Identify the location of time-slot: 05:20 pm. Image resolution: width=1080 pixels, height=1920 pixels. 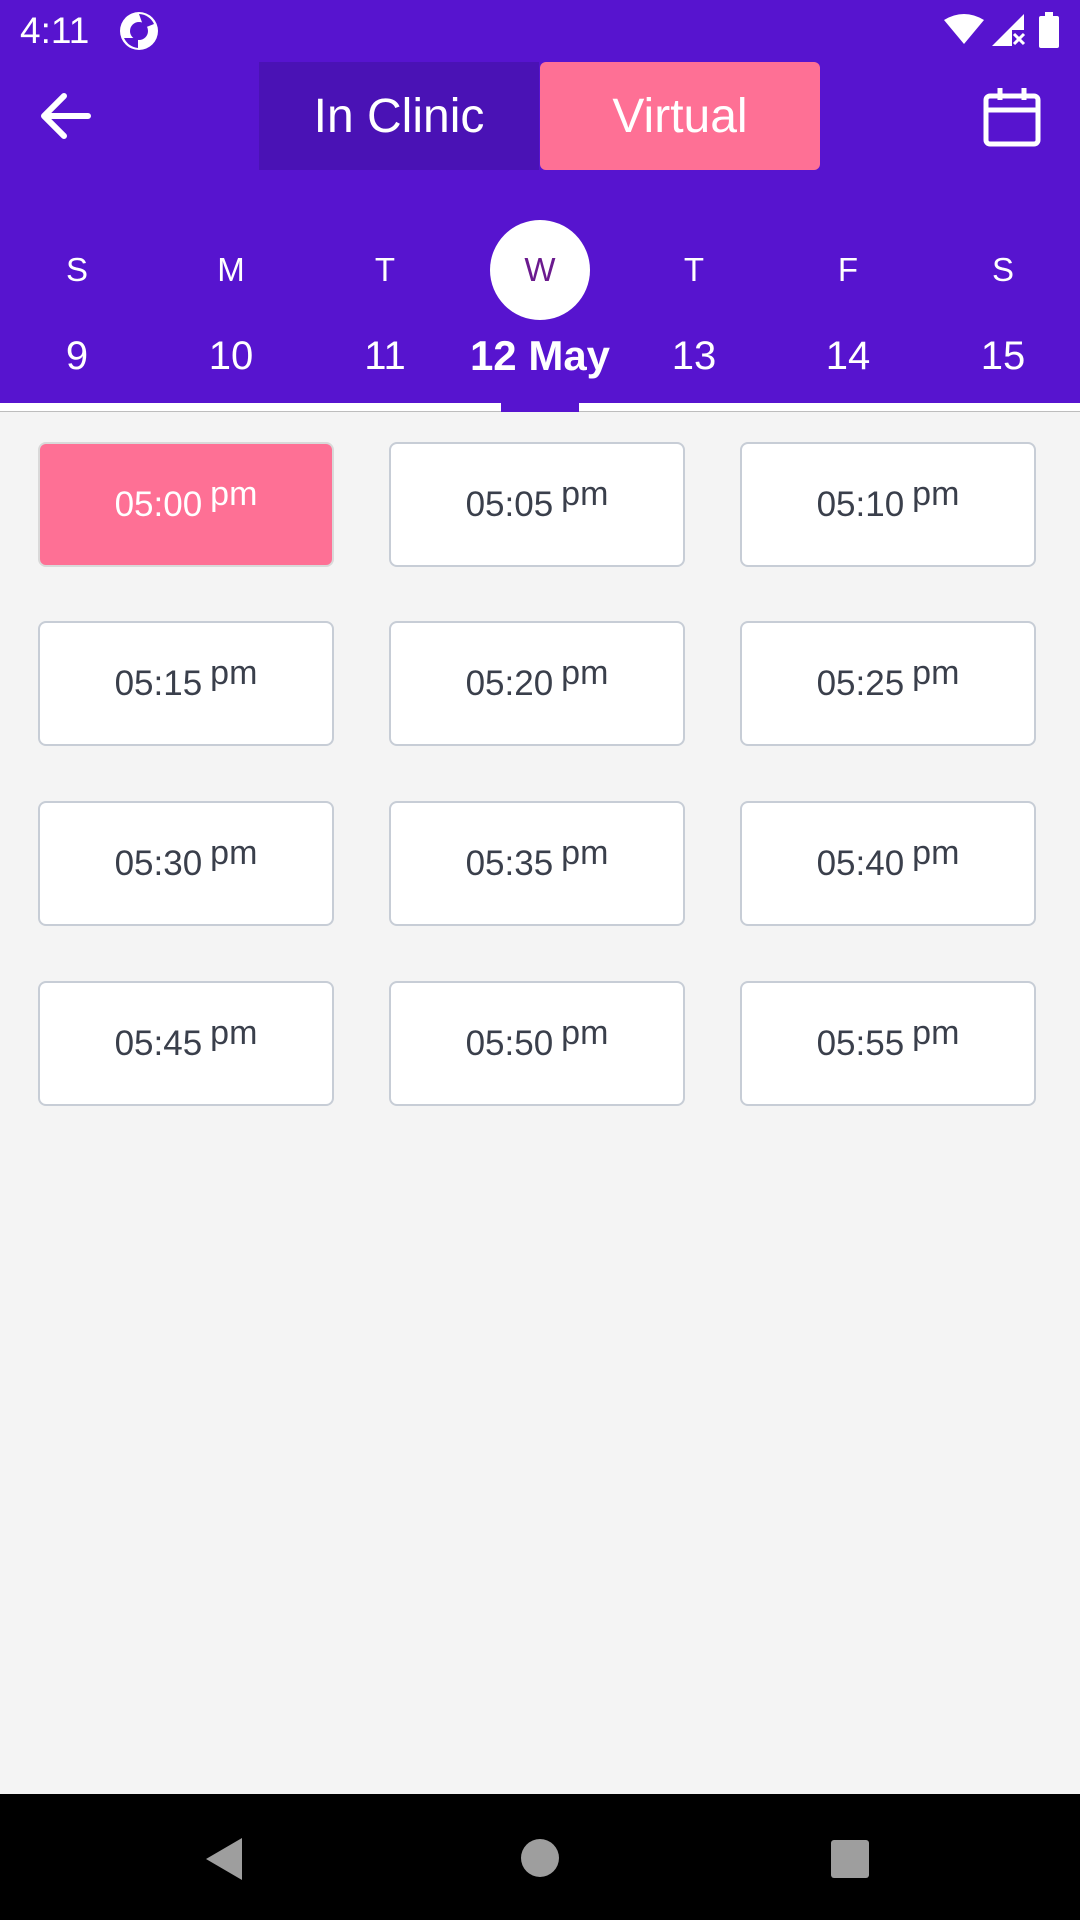
(537, 683).